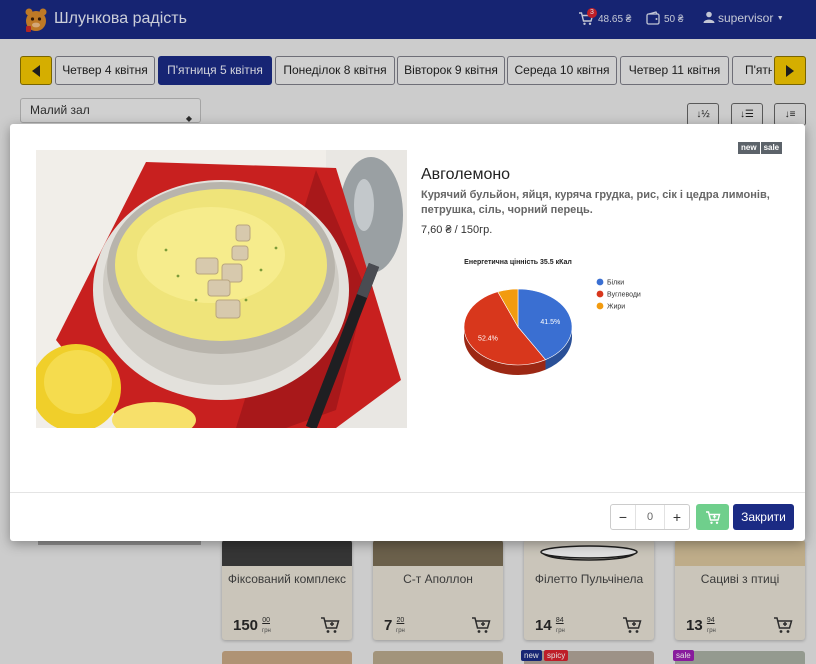  I want to click on add-to-cart-icon, so click(712, 517).